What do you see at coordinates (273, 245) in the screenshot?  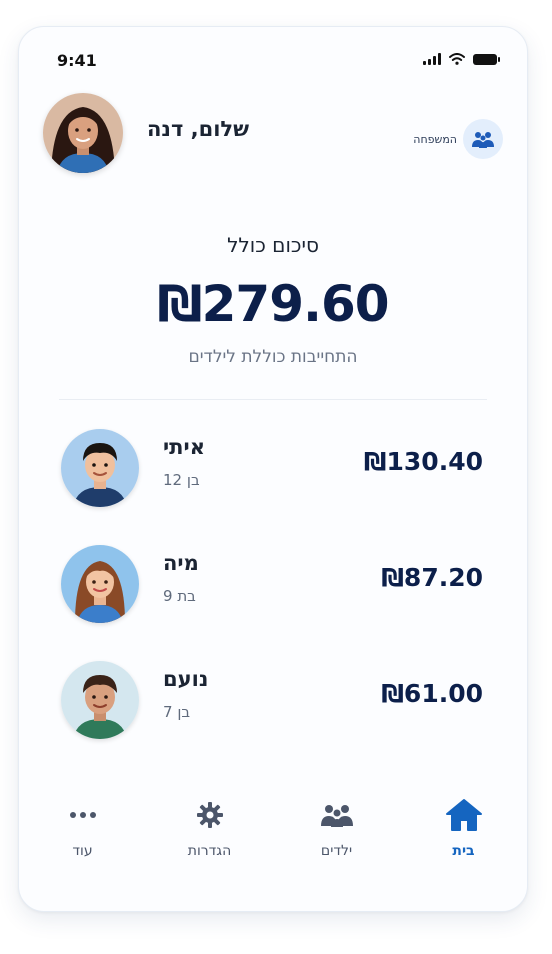 I see `summary-title: סיכום כולל` at bounding box center [273, 245].